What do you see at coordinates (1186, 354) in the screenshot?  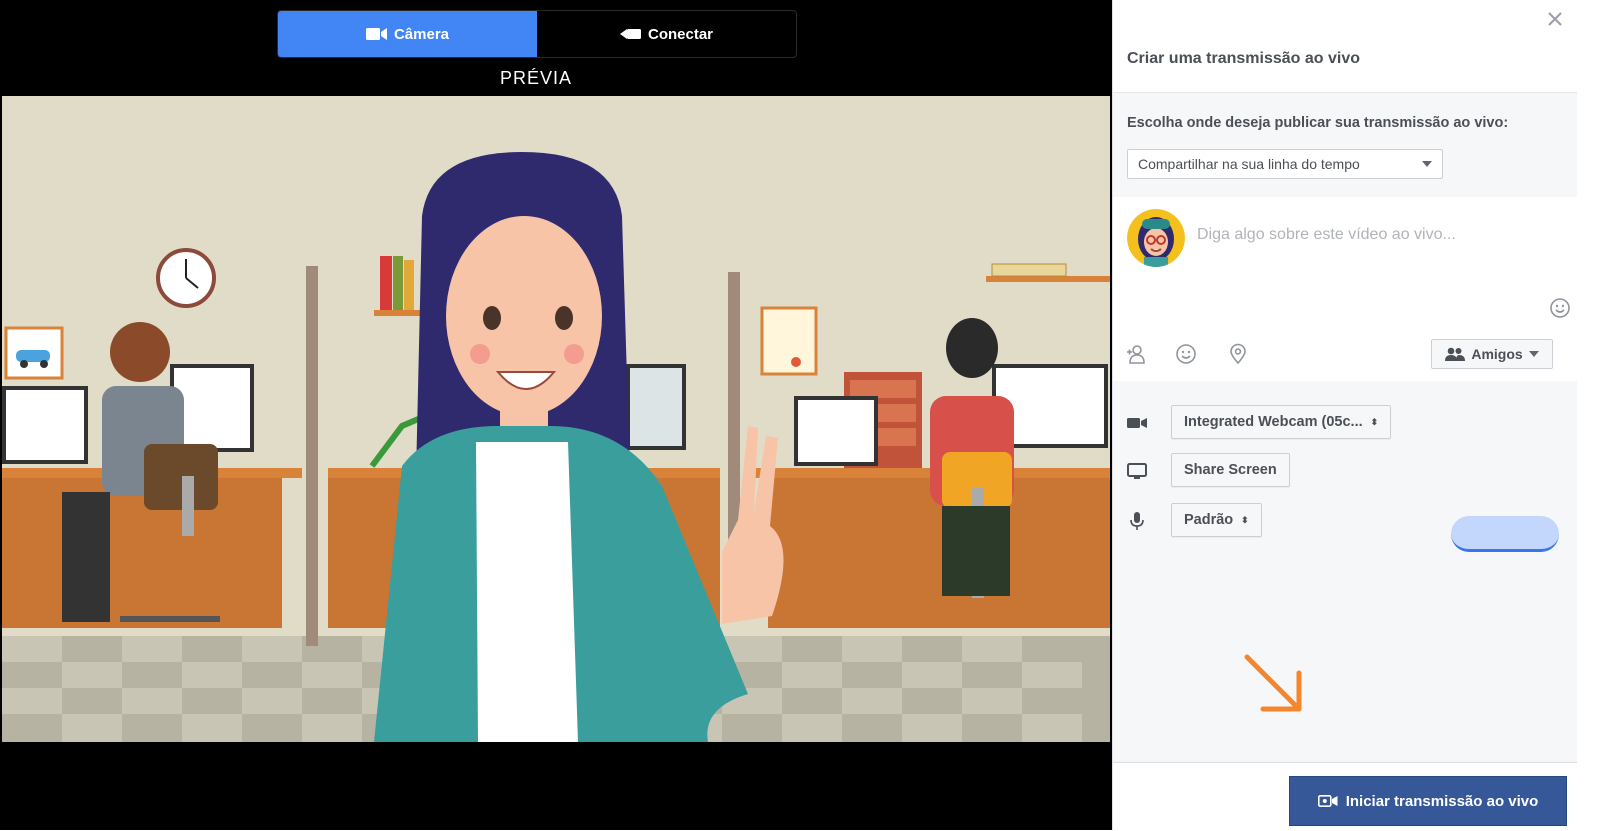 I see `feeling-icon` at bounding box center [1186, 354].